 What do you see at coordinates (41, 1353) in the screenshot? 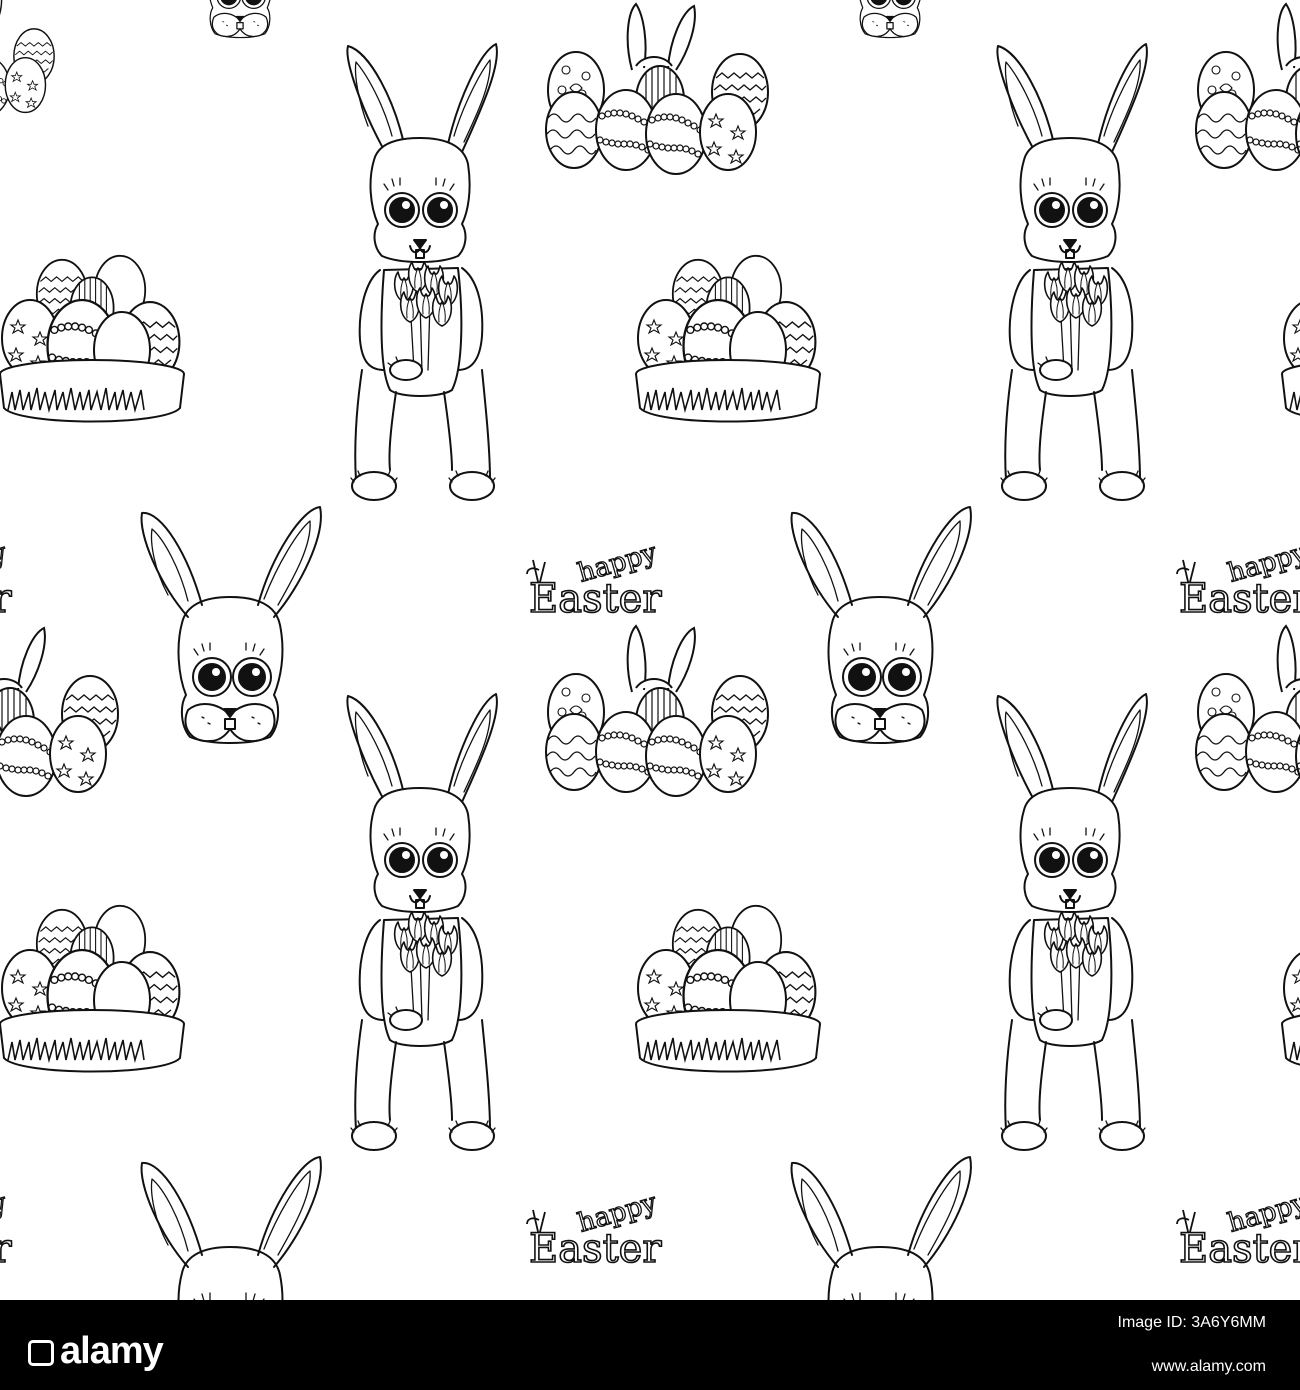
I see `logo-icon` at bounding box center [41, 1353].